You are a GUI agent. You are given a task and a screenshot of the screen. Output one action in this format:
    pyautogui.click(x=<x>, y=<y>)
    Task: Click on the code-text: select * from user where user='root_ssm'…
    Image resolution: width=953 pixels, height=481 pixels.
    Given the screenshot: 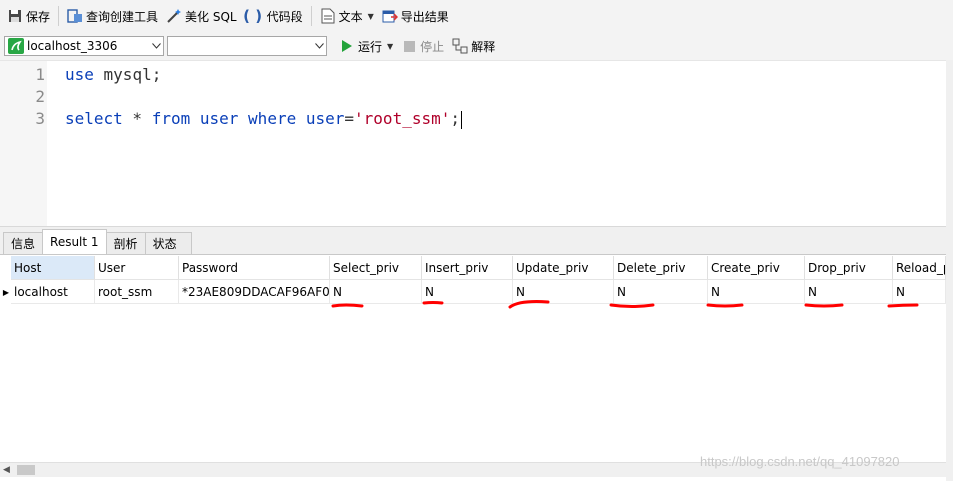 What is the action you would take?
    pyautogui.click(x=263, y=119)
    